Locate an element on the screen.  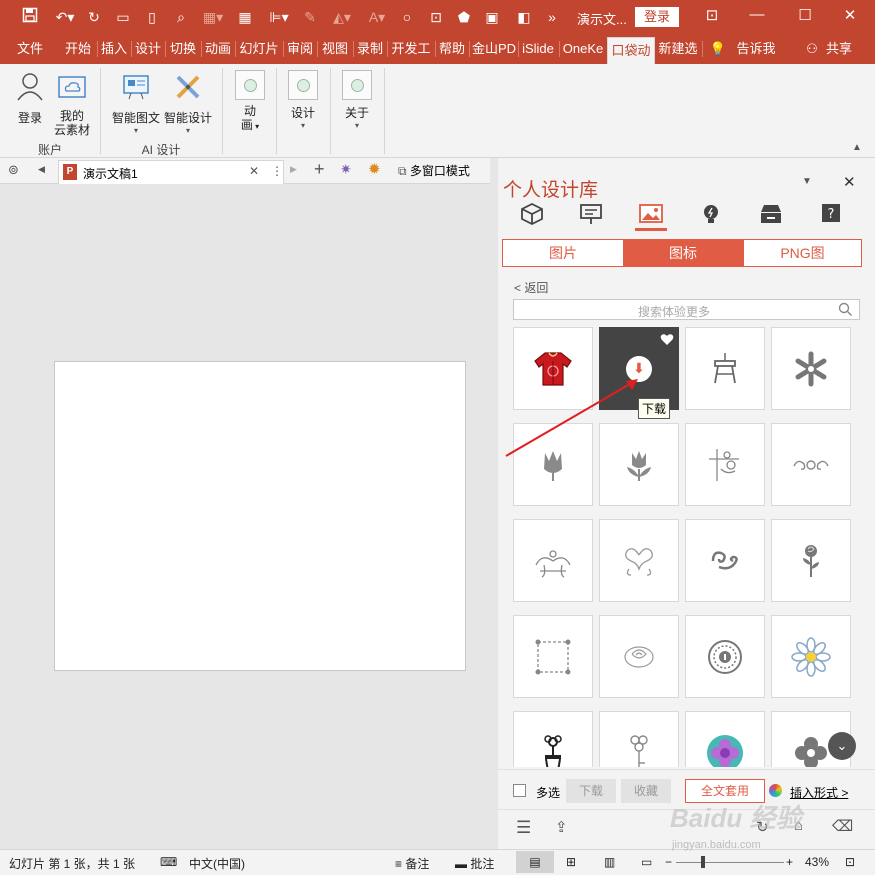
tab-list-icon: ⊚ is located at coordinates (13, 170).